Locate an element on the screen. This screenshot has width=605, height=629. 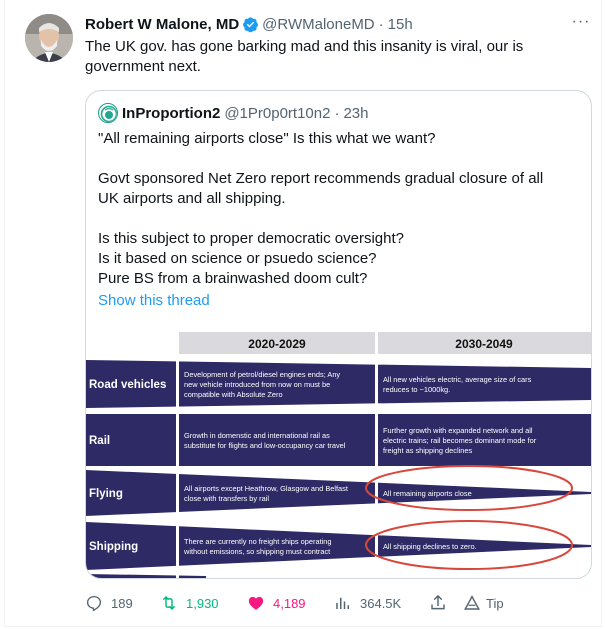
share-button is located at coordinates (442, 603).